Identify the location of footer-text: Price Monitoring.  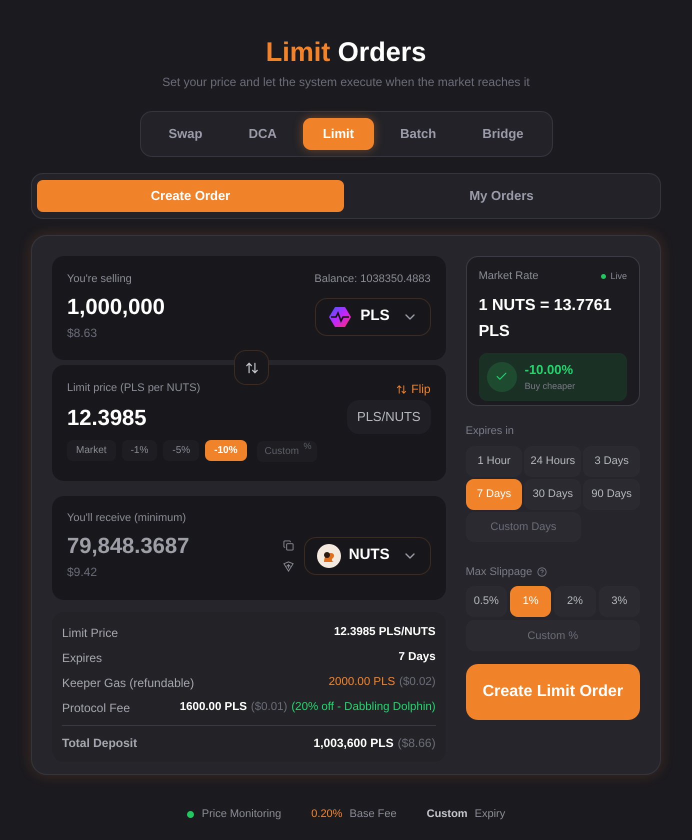
(242, 814).